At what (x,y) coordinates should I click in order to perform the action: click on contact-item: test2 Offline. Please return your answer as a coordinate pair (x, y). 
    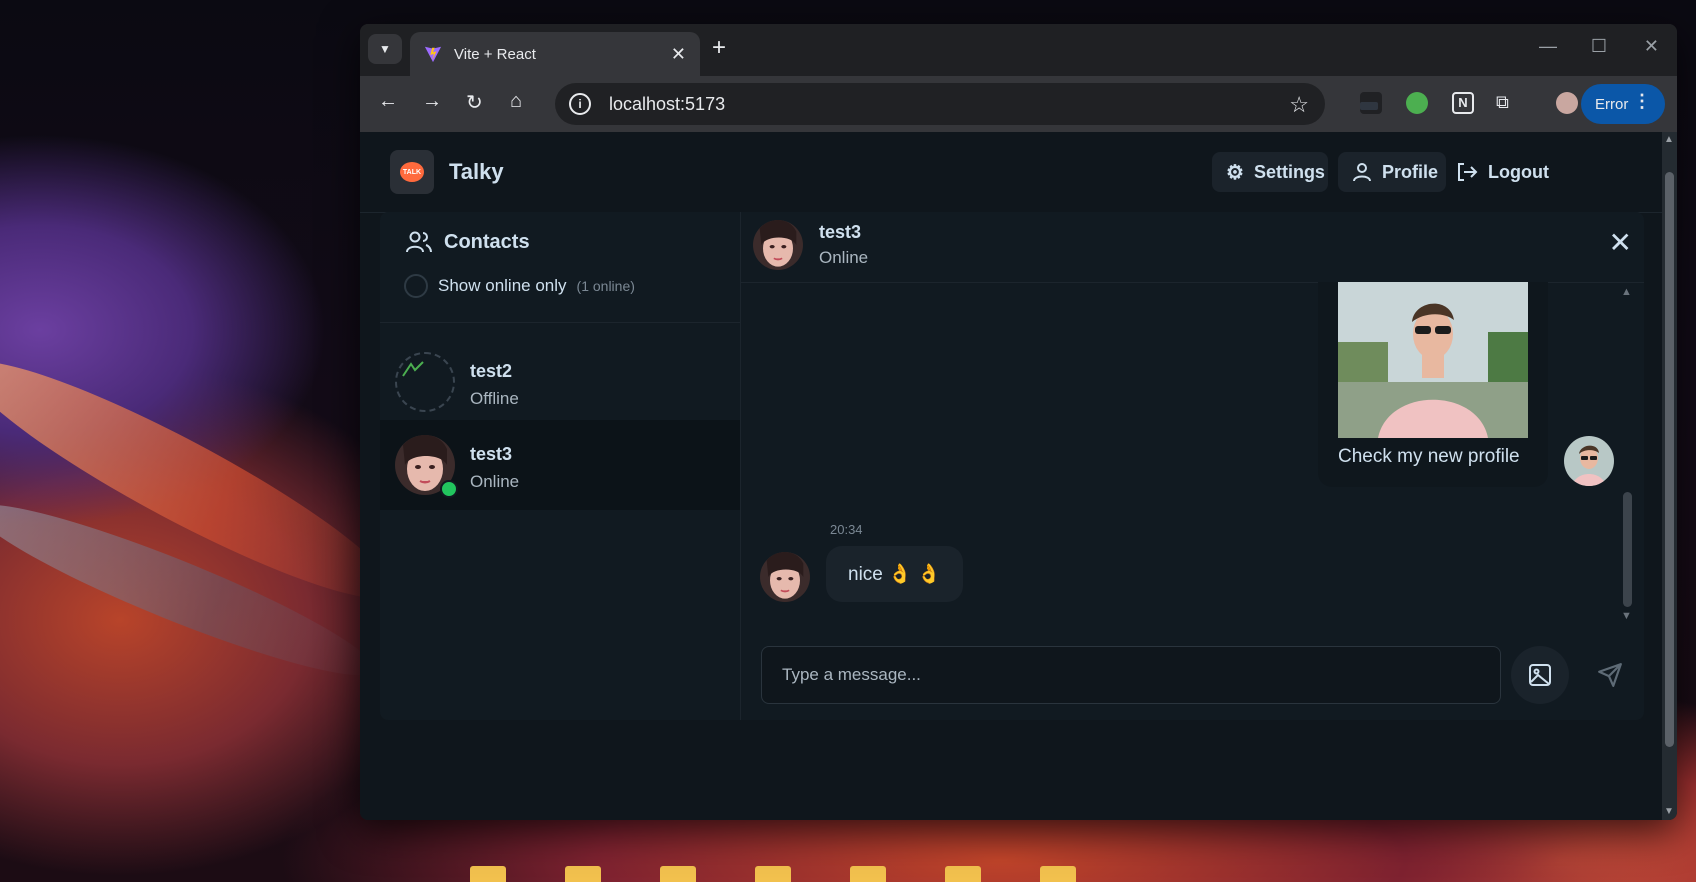
    Looking at the image, I should click on (560, 382).